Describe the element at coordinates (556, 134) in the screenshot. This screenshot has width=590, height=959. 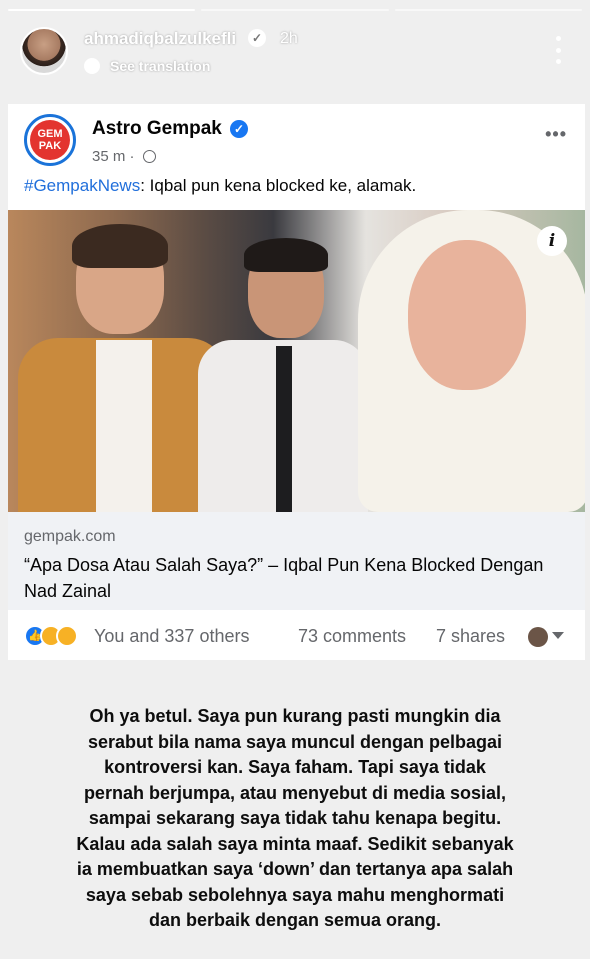
I see `more-icon: •••` at that location.